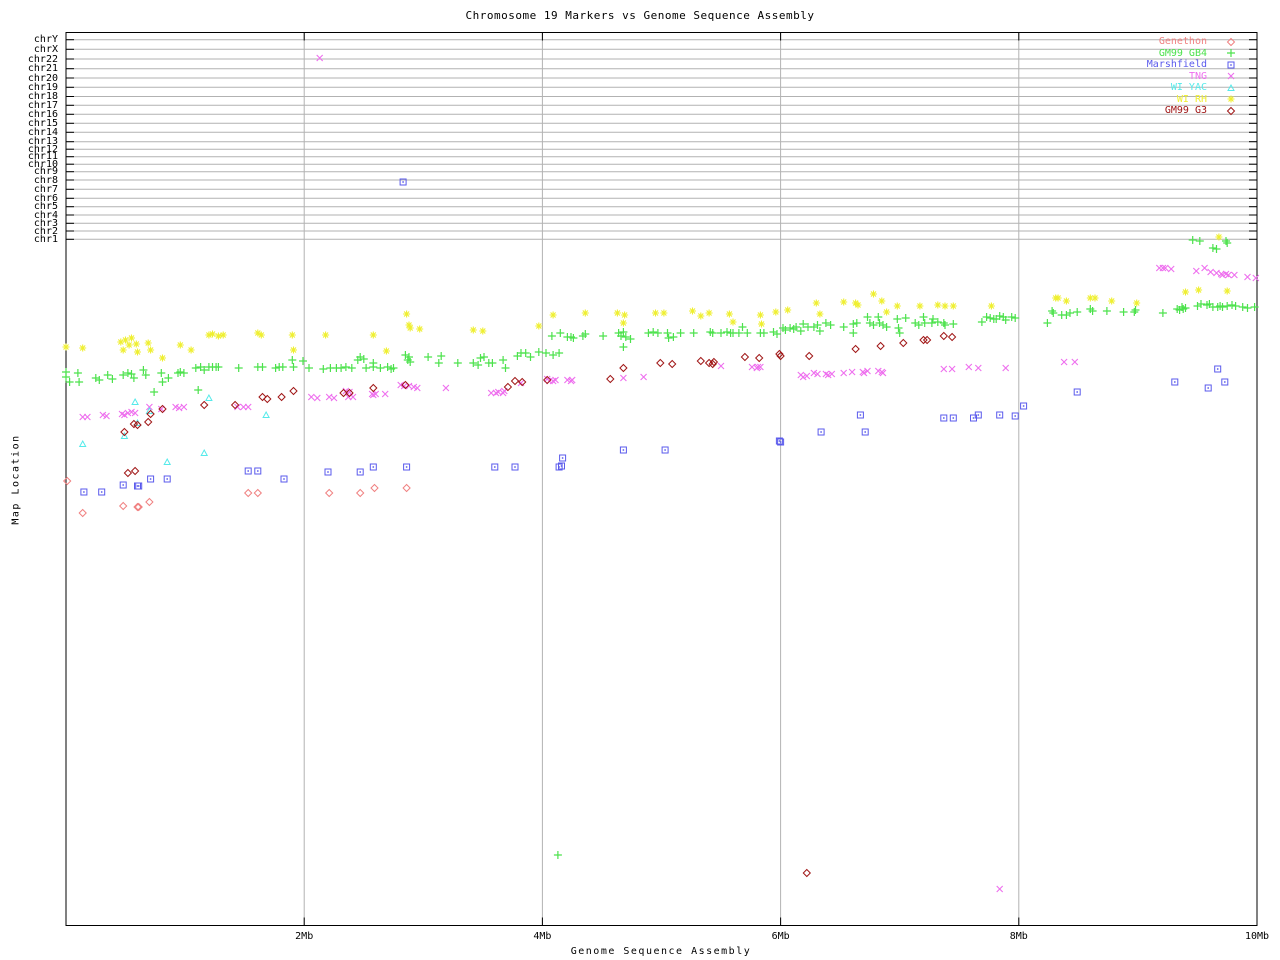 The height and width of the screenshot is (960, 1280). What do you see at coordinates (1192, 100) in the screenshot?
I see `legend-row-wirh: WI RH` at bounding box center [1192, 100].